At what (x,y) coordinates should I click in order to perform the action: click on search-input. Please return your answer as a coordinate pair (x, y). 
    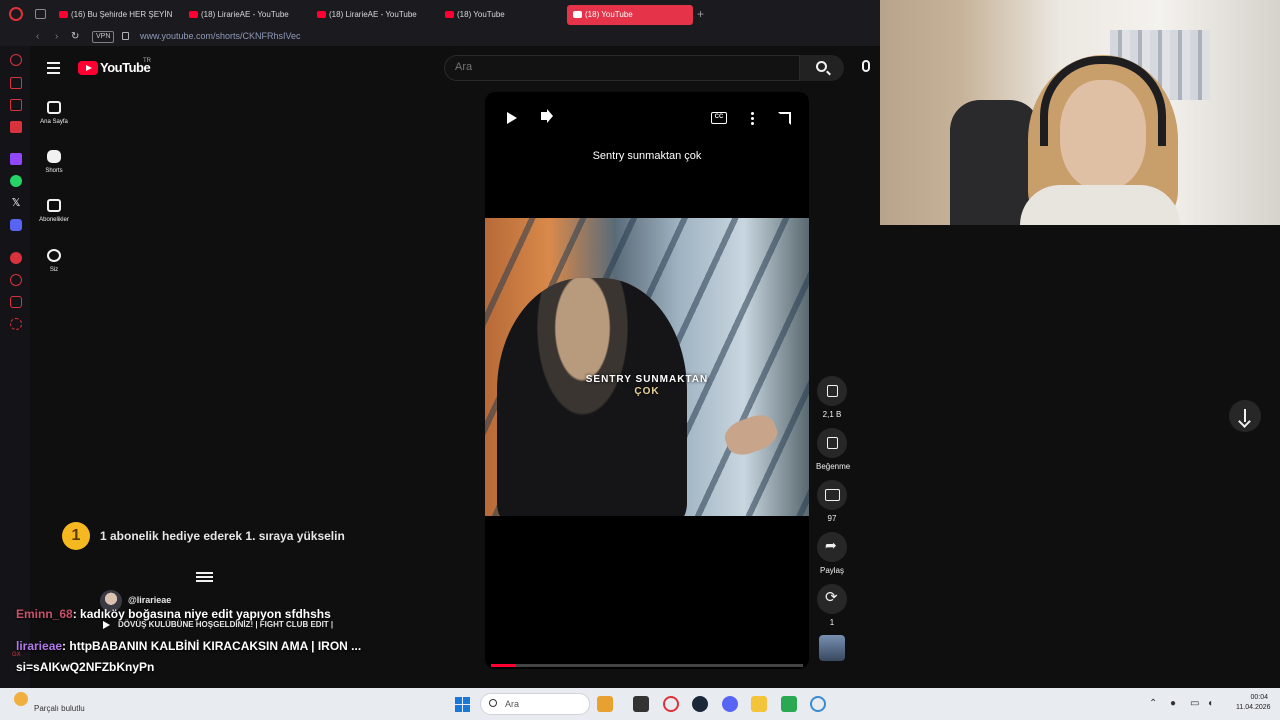
    Looking at the image, I should click on (620, 67).